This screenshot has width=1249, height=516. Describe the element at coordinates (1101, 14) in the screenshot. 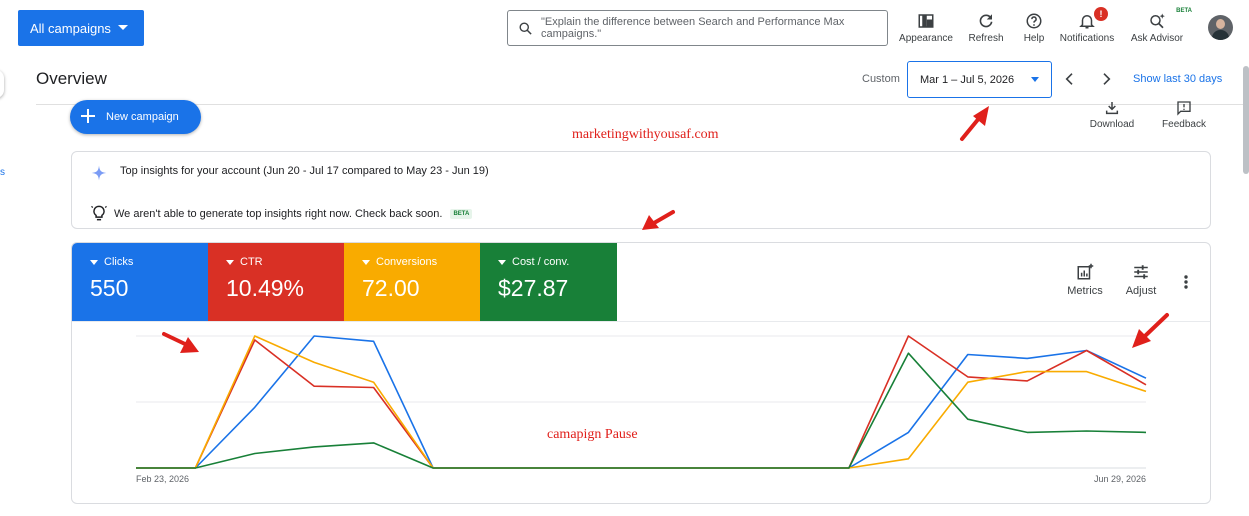

I see `notification-badge: !` at that location.